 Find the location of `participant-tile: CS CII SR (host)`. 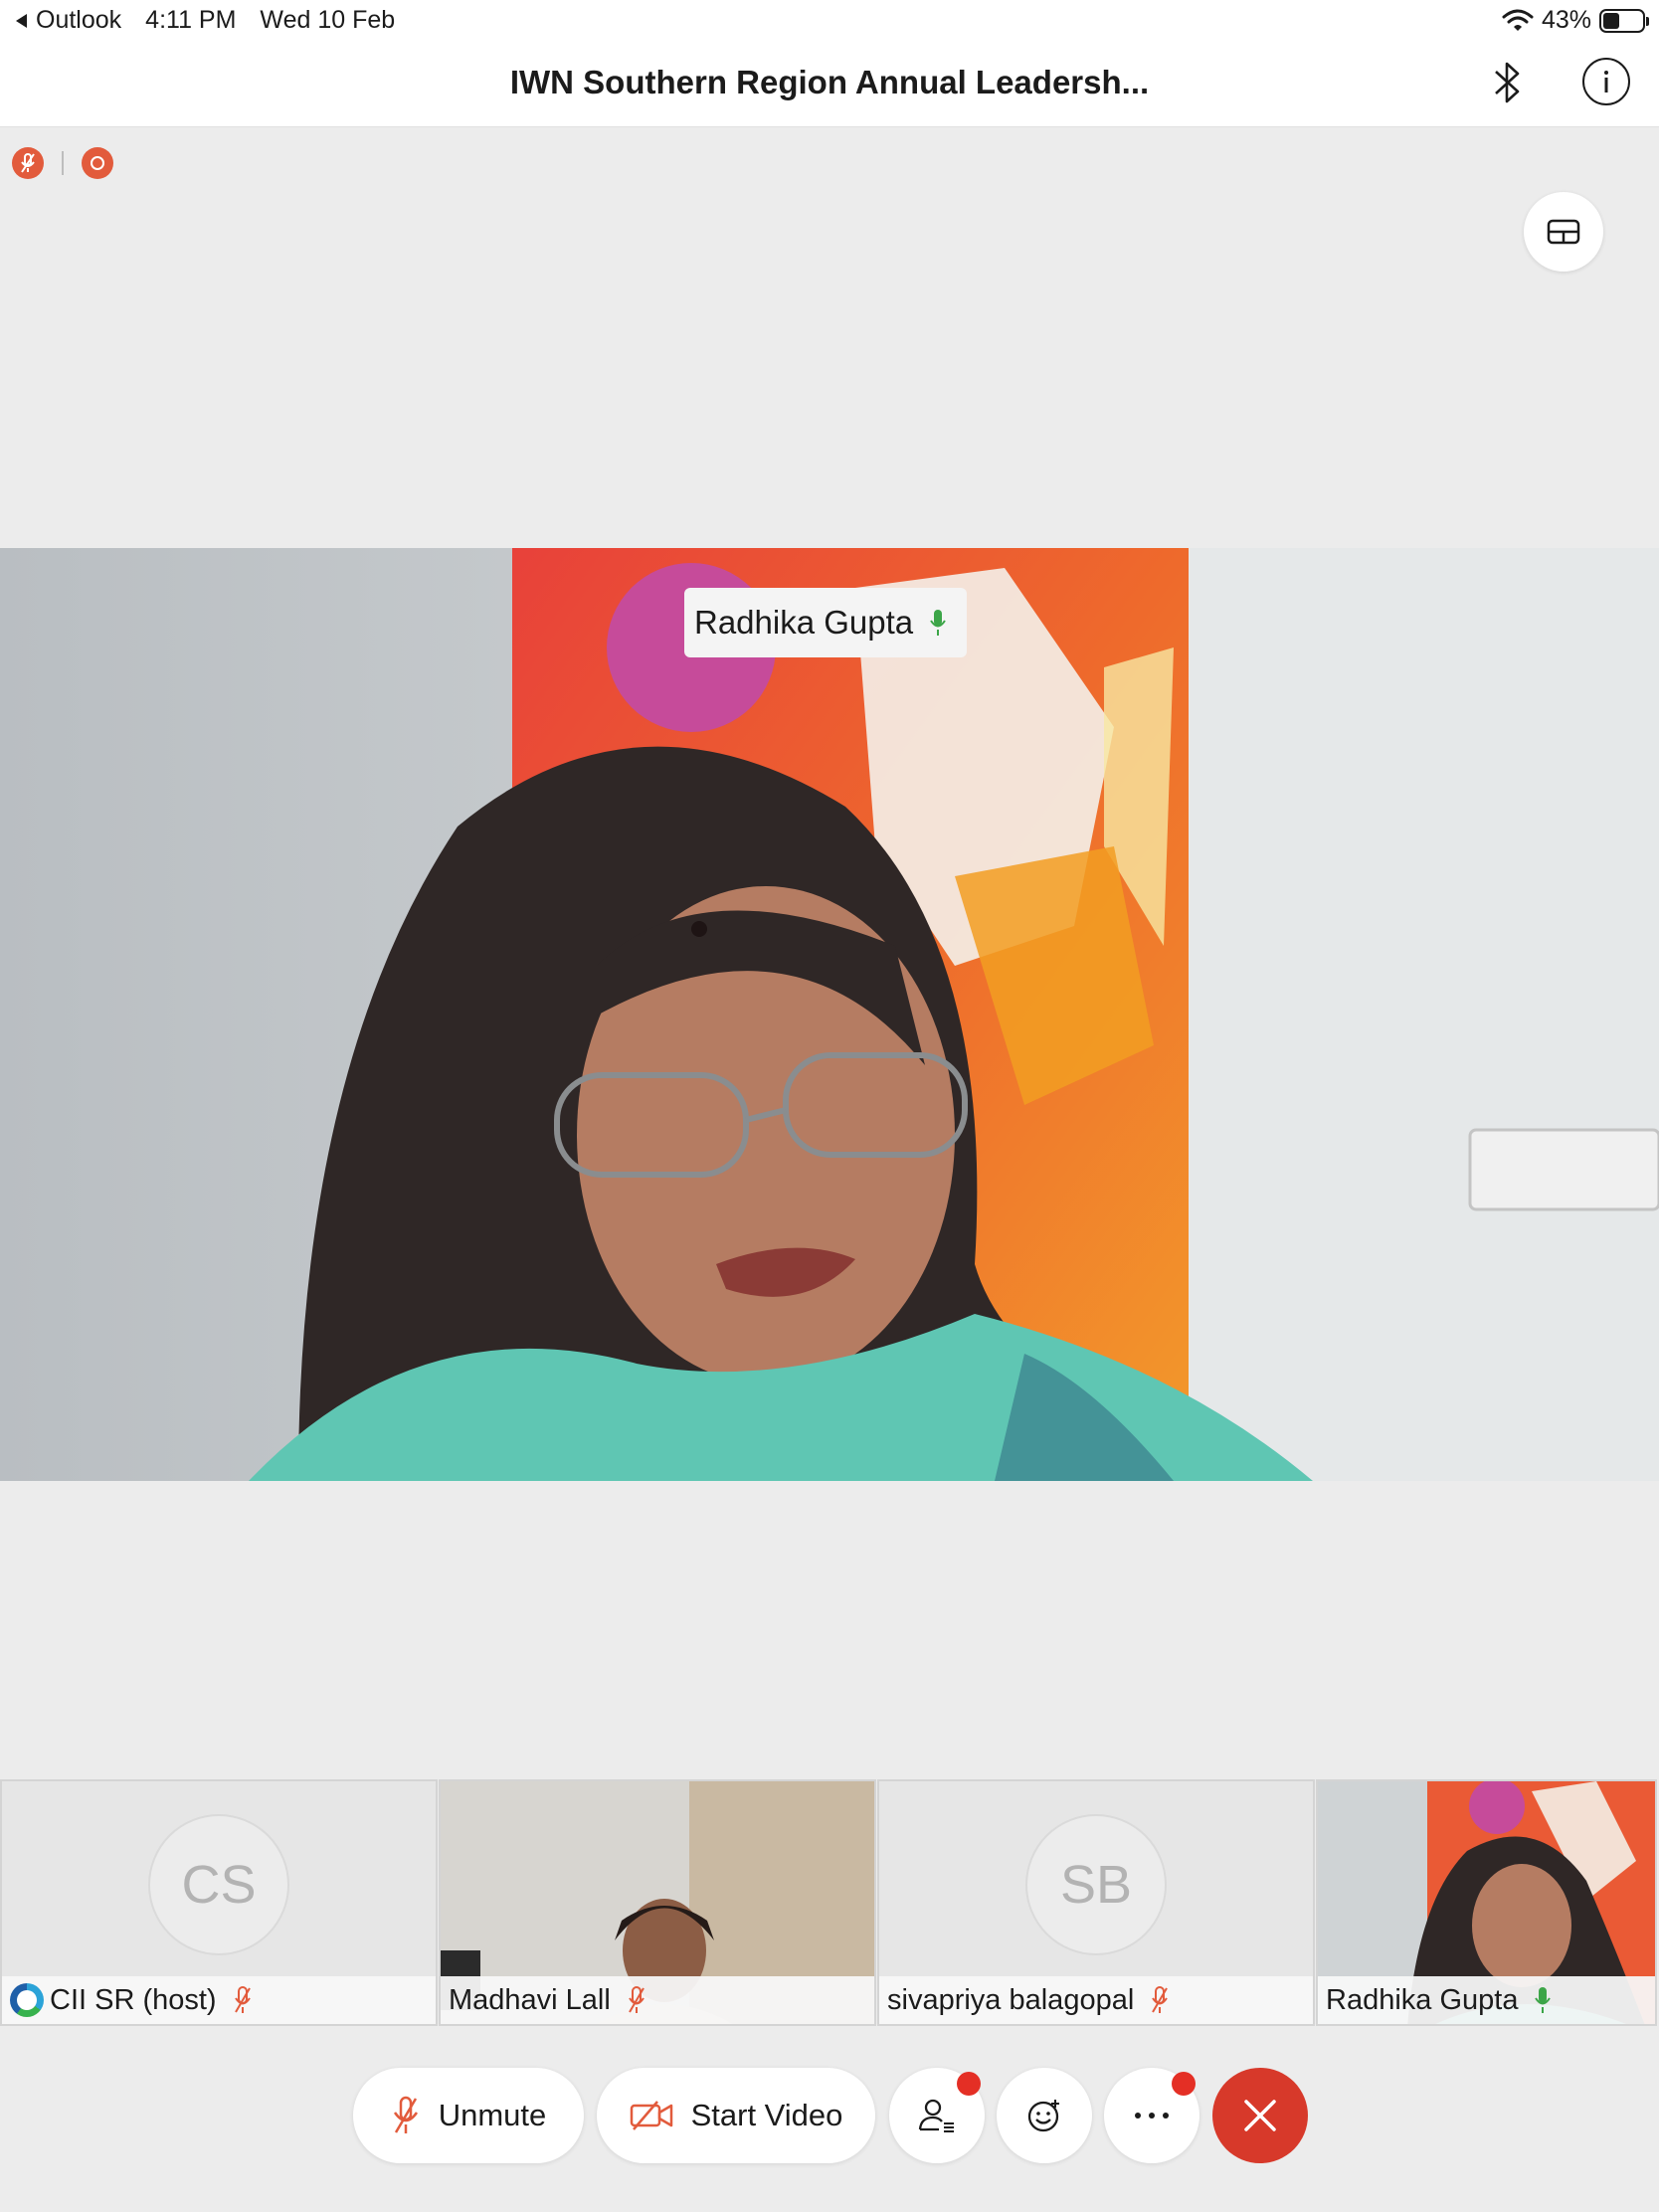

participant-tile: CS CII SR (host) is located at coordinates (219, 1902).